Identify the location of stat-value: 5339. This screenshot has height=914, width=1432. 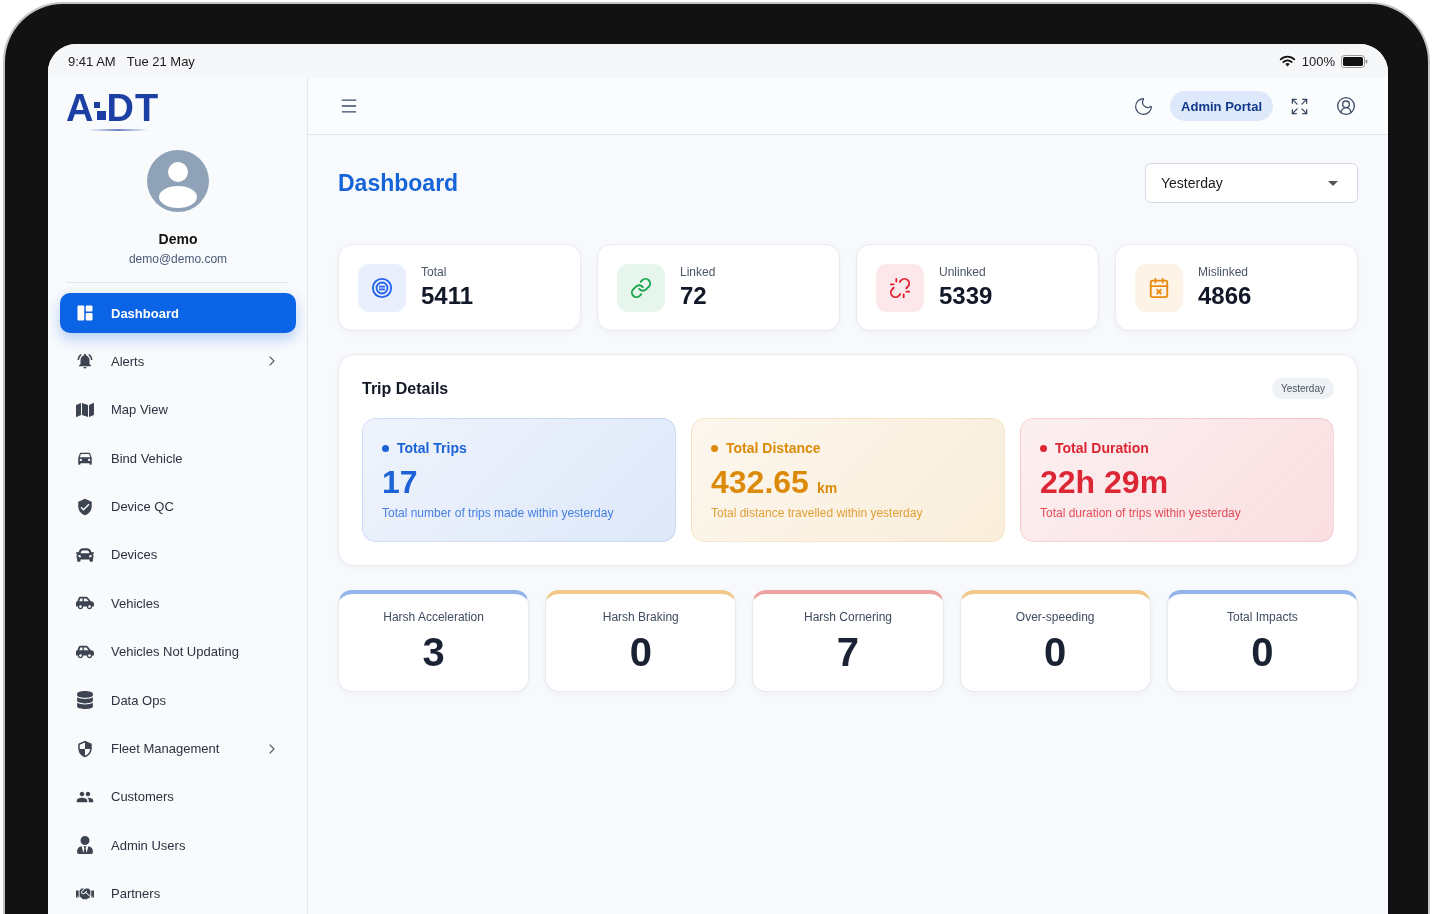
(966, 296).